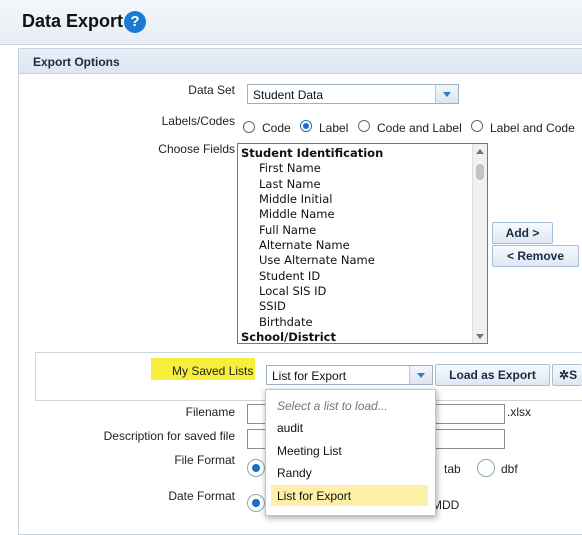 This screenshot has width=582, height=535. What do you see at coordinates (446, 505) in the screenshot?
I see `date-format-option-label: MDD` at bounding box center [446, 505].